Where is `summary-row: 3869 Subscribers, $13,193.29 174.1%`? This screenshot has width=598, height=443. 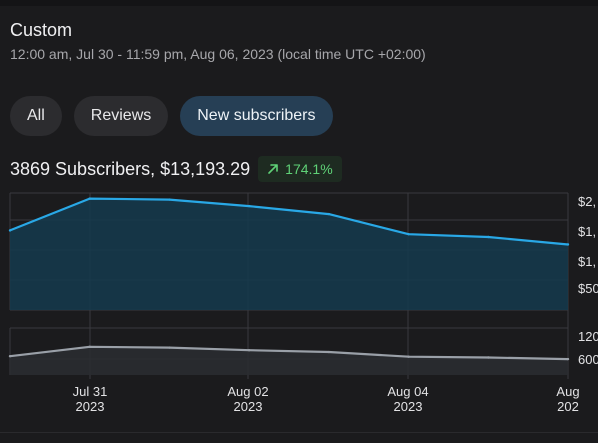
summary-row: 3869 Subscribers, $13,193.29 174.1% is located at coordinates (176, 169).